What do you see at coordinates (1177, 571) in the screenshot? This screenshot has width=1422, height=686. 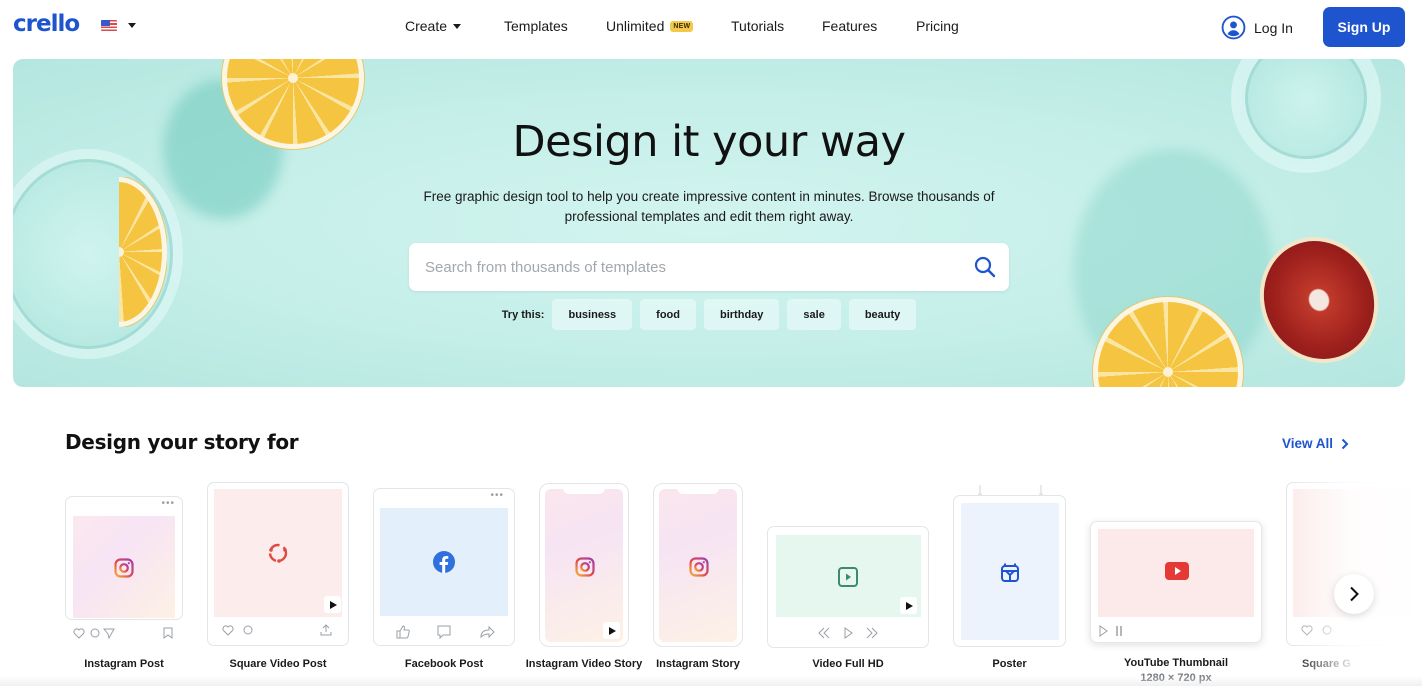 I see `youtube-icon` at bounding box center [1177, 571].